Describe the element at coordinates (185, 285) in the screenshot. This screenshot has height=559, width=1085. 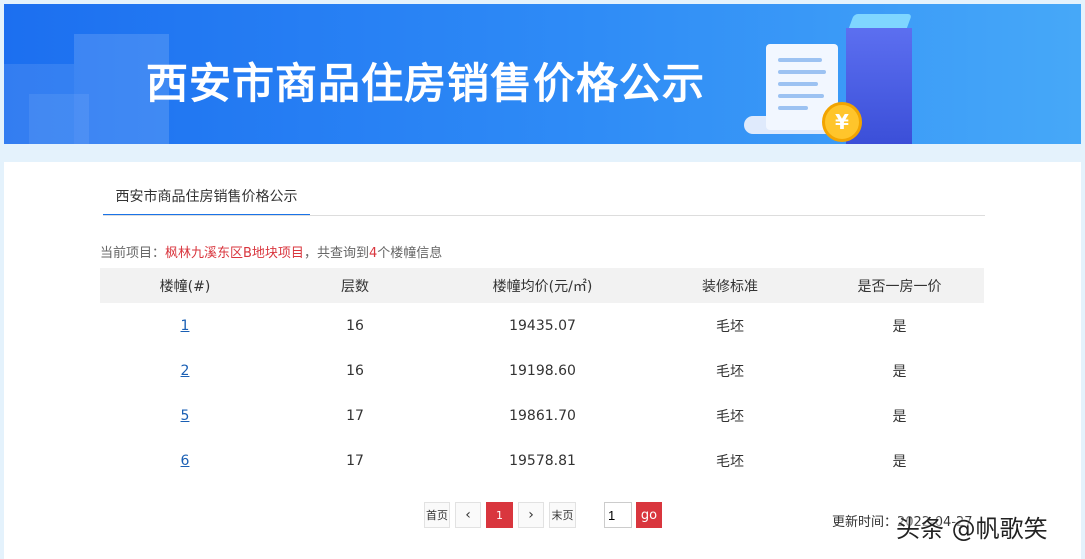
I see `header-building: 楼幢(#)` at that location.